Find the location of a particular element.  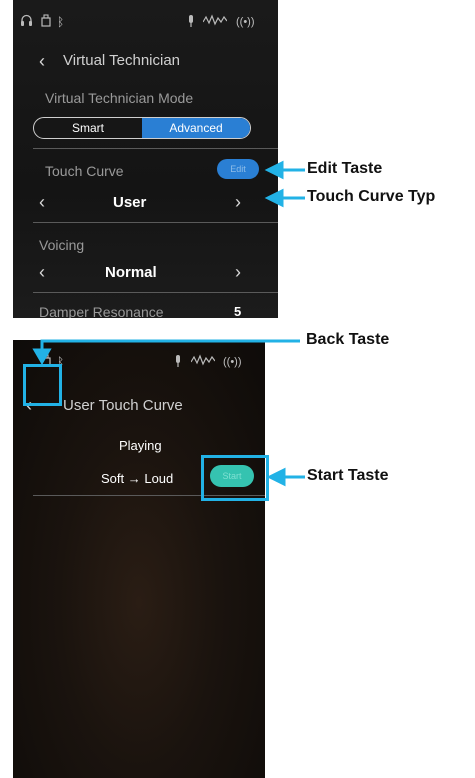

callout-edit: Edit Taste is located at coordinates (345, 168).